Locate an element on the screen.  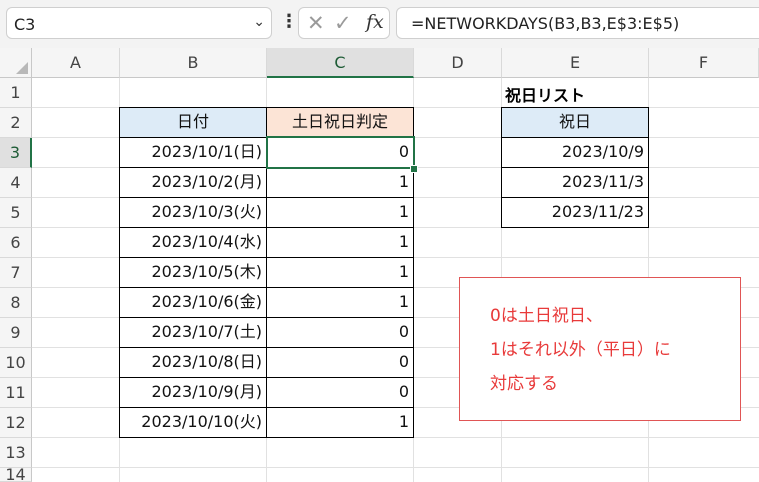
insert-function-icon: fx is located at coordinates (375, 22).